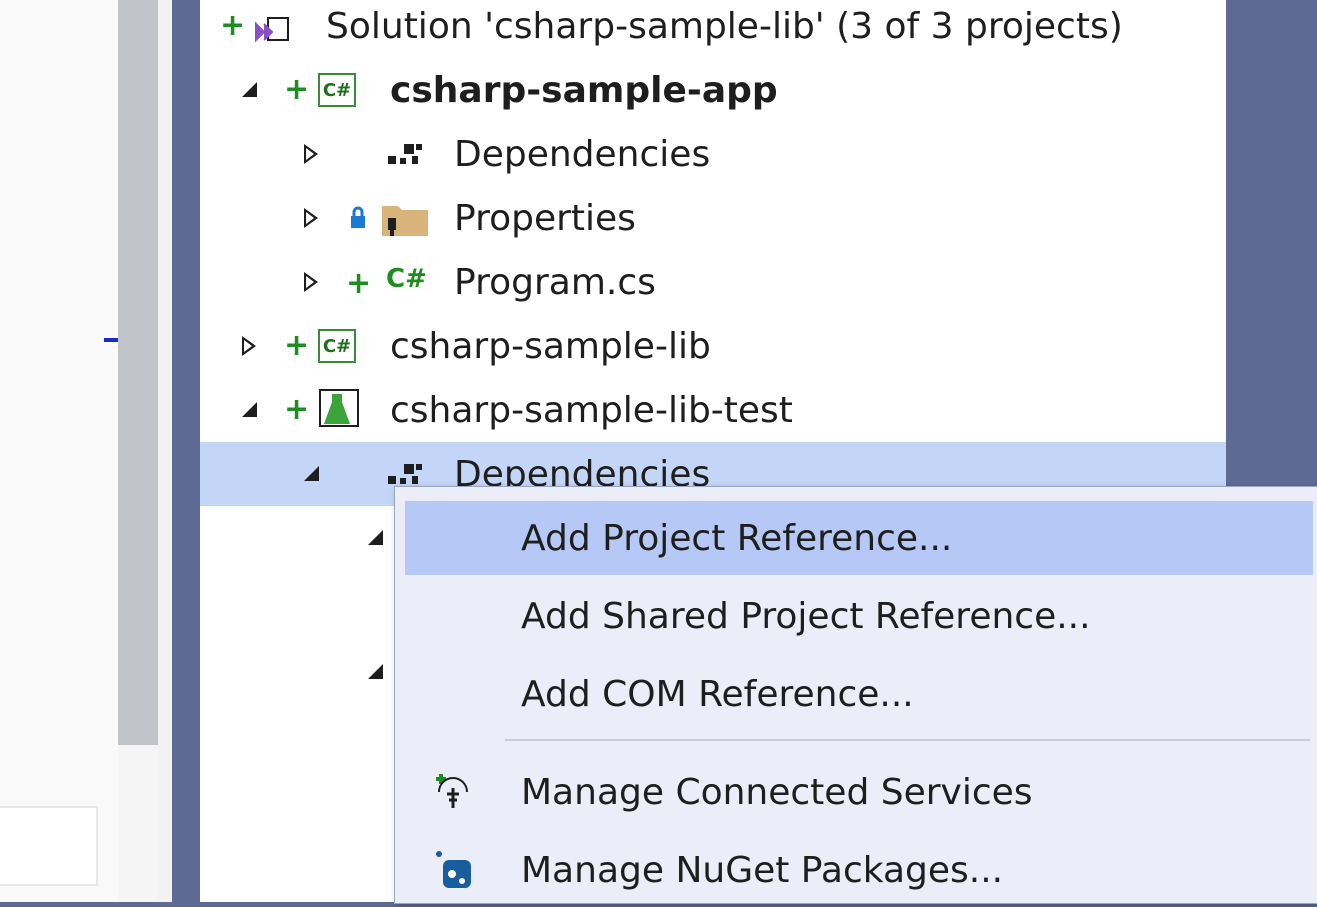 The height and width of the screenshot is (907, 1317). I want to click on tree-item-lib-test-project: + csharp-sample-lib-test, so click(713, 410).